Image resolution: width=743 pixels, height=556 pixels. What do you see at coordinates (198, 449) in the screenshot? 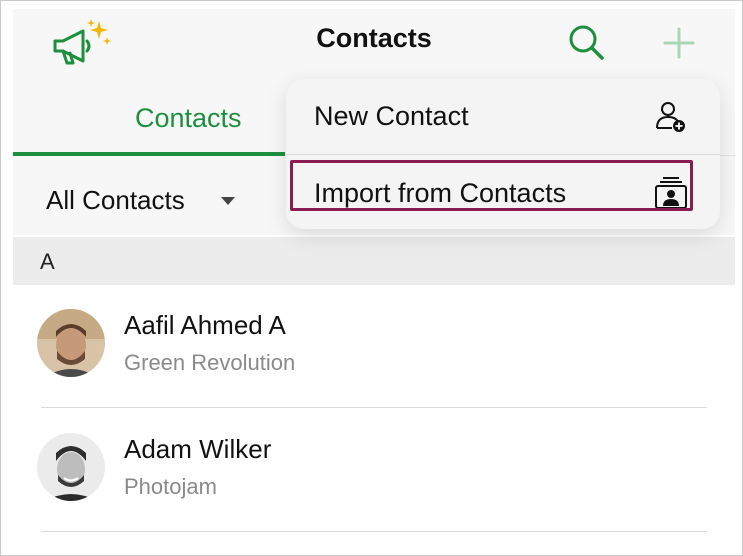
I see `contact-name: Adam Wilker` at bounding box center [198, 449].